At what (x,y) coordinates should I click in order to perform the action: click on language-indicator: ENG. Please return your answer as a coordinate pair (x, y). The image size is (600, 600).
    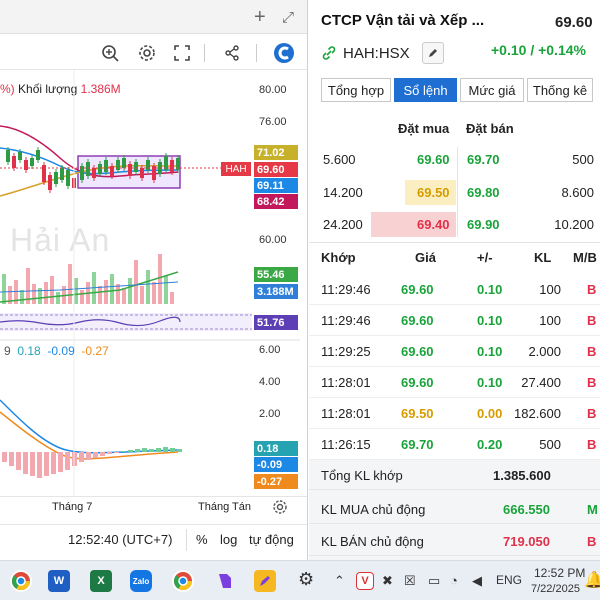
    Looking at the image, I should click on (509, 580).